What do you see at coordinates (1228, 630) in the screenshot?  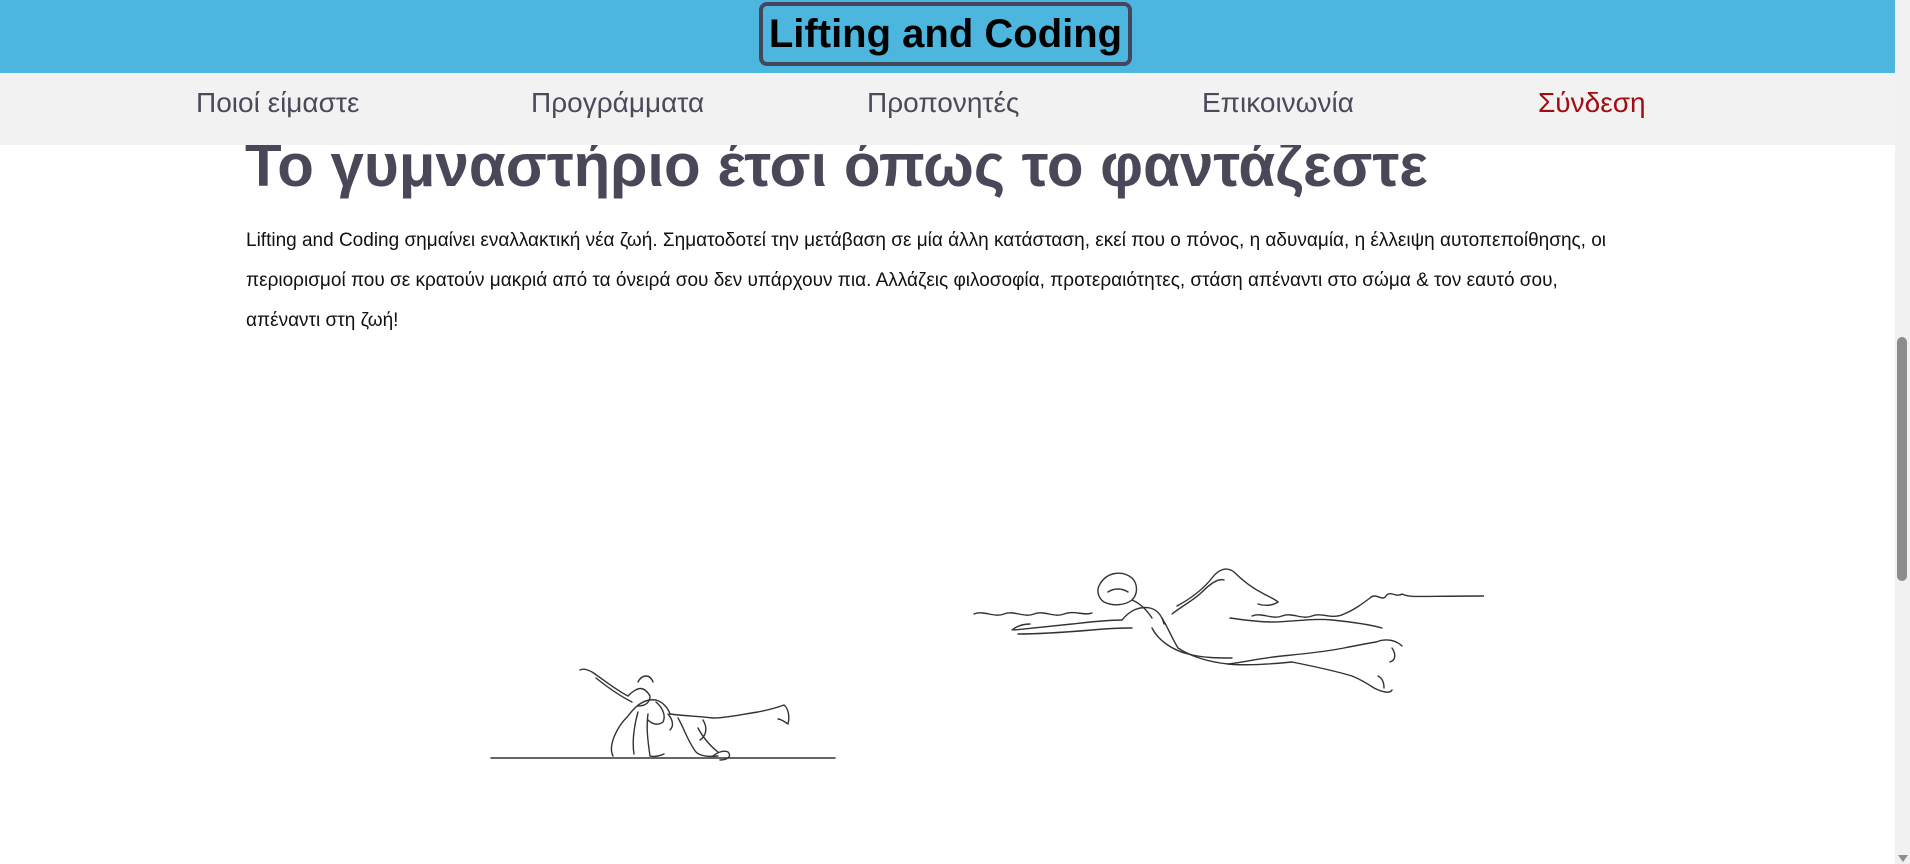 I see `swimmer-illustration` at bounding box center [1228, 630].